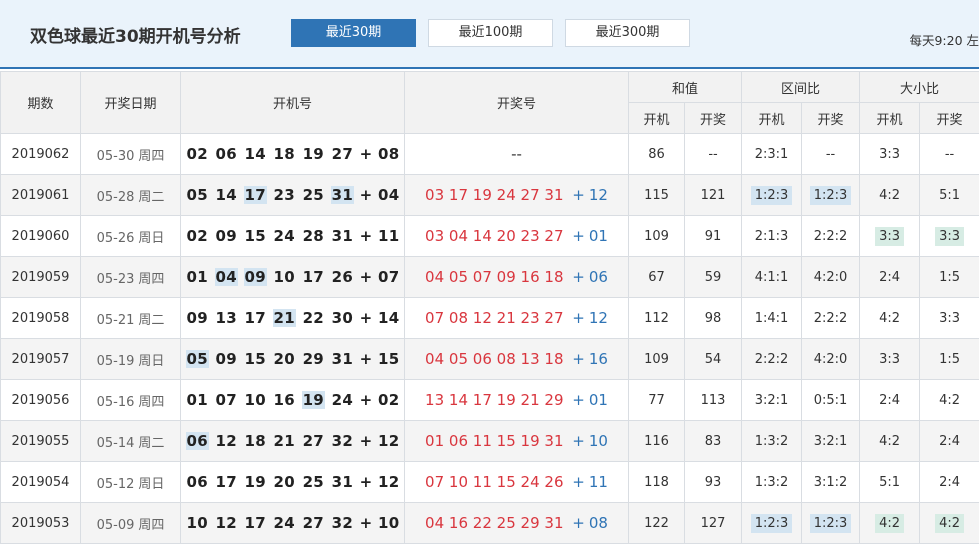 The width and height of the screenshot is (979, 544). I want to click on machine-red-ball: 21, so click(284, 318).